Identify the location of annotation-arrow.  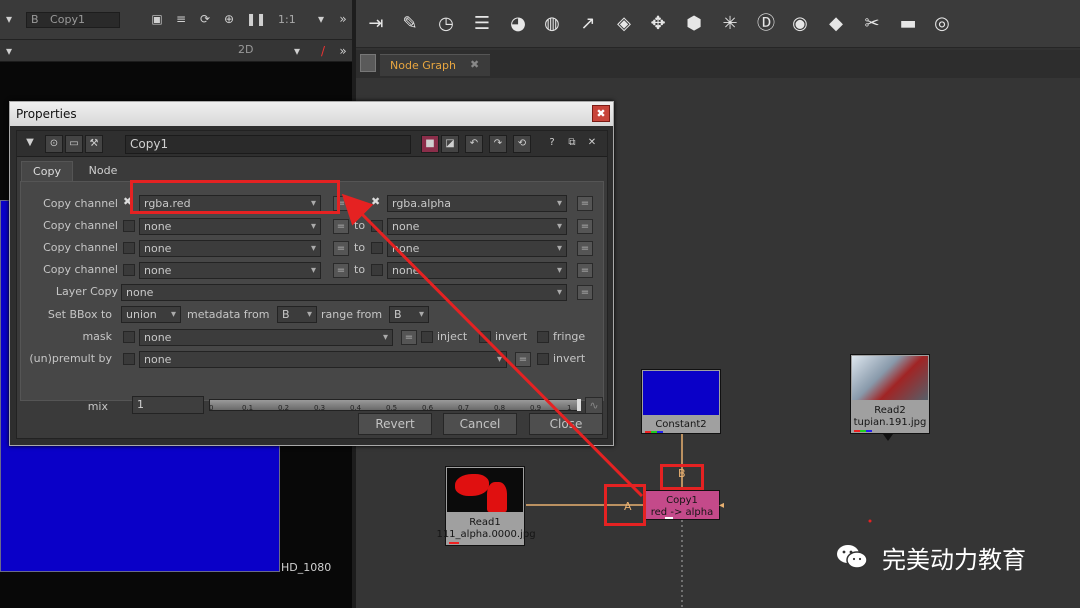
(492, 345).